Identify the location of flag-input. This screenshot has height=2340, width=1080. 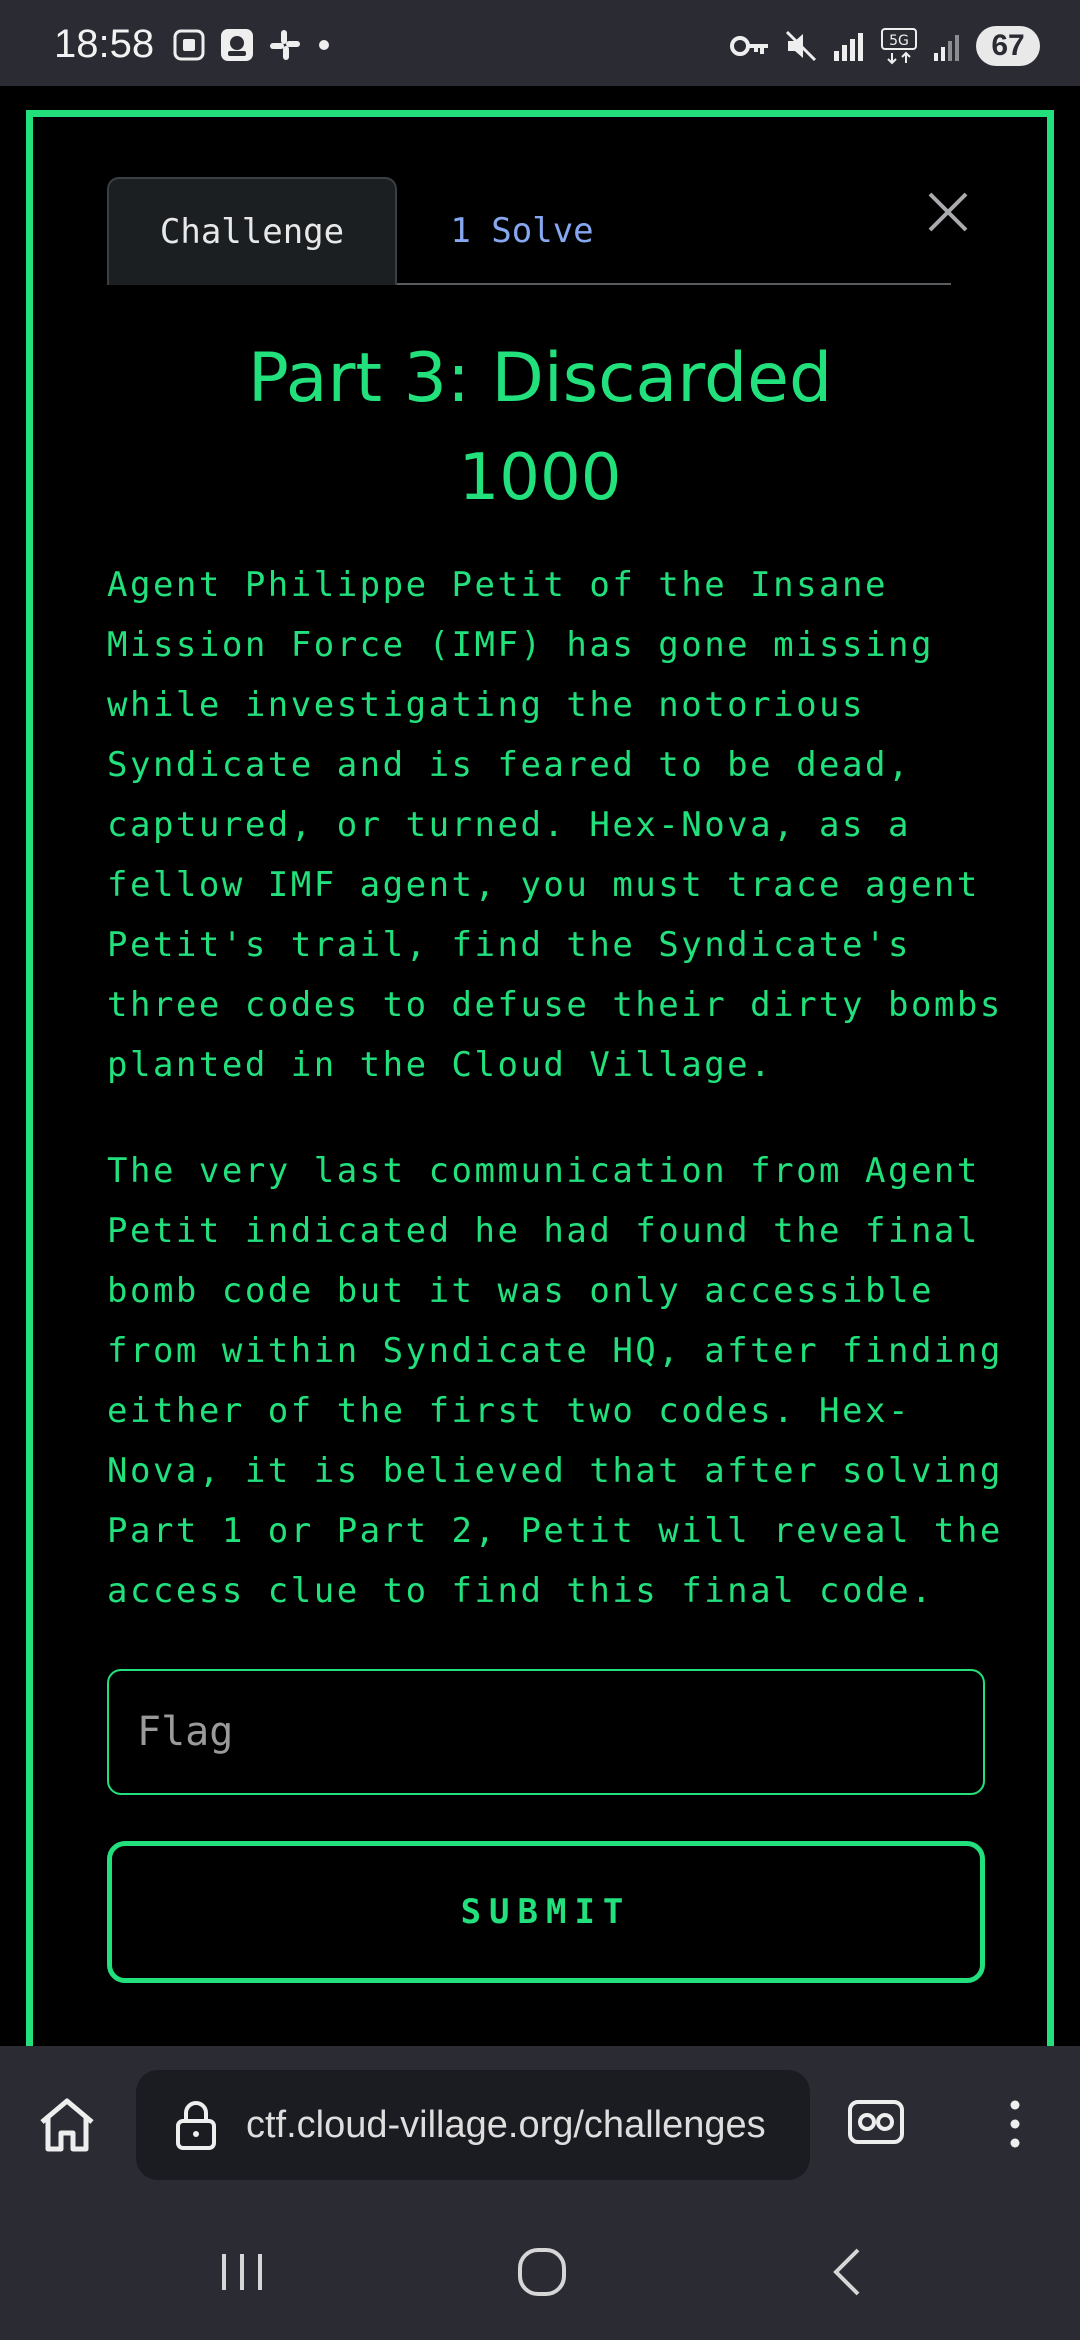
(546, 1732).